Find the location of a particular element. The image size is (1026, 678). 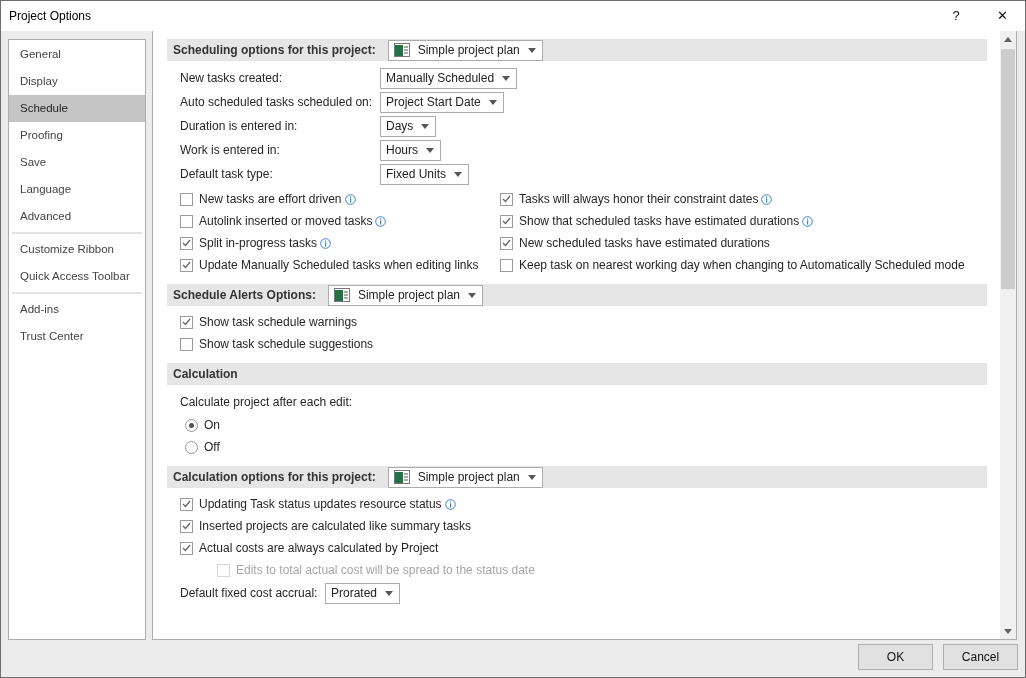

checkbox-label: Split in-progress tasks is located at coordinates (258, 243).